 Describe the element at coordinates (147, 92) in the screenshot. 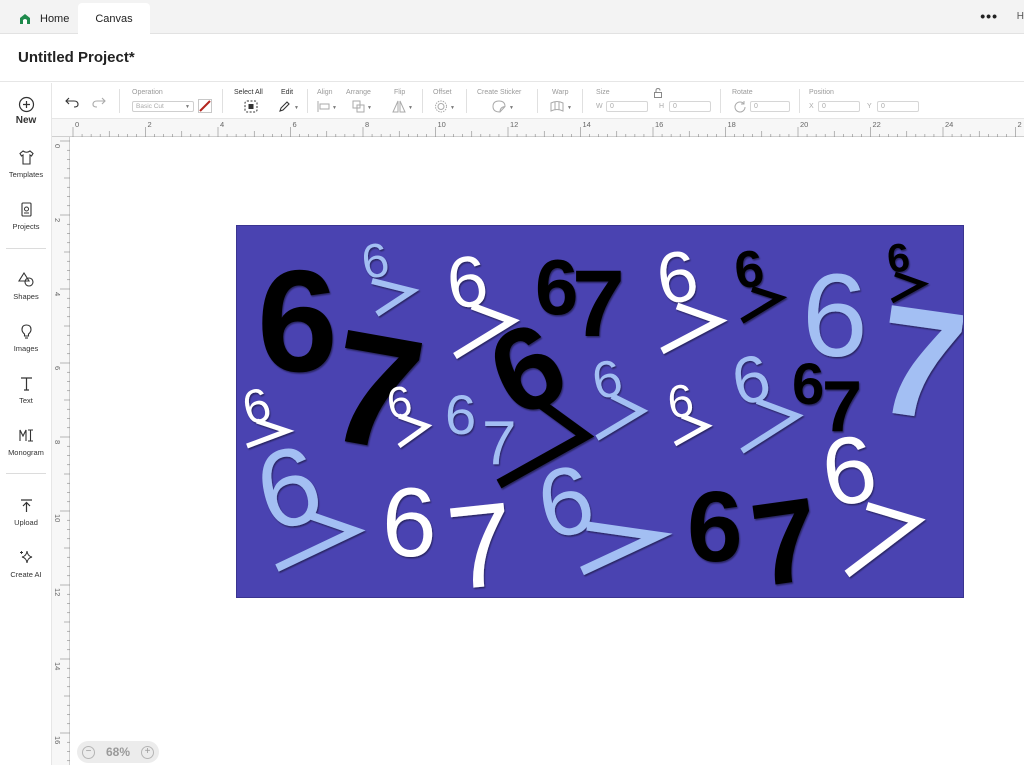

I see `operation-label: Operation` at that location.